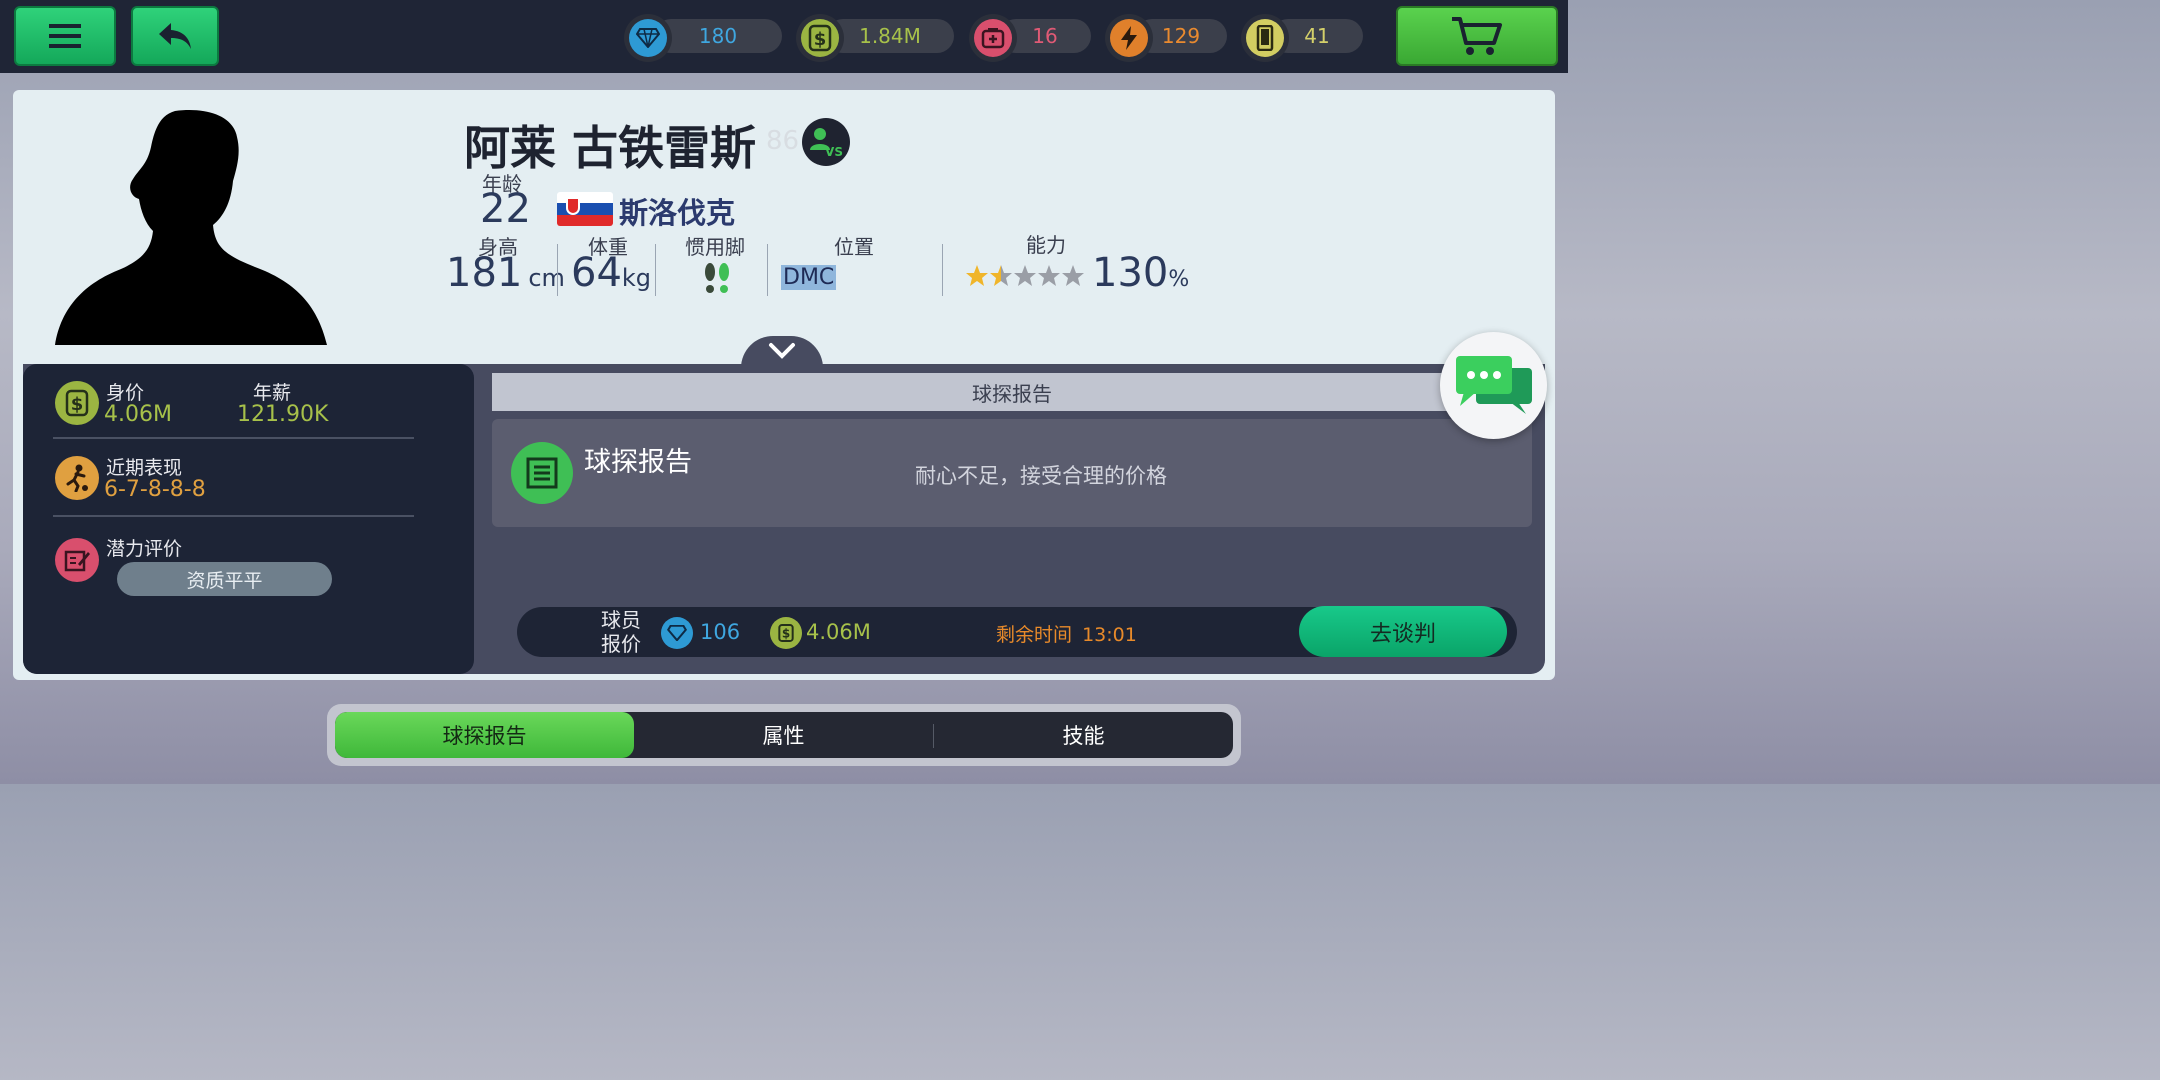 Image resolution: width=2160 pixels, height=1080 pixels. I want to click on resource-phone: 41, so click(1303, 38).